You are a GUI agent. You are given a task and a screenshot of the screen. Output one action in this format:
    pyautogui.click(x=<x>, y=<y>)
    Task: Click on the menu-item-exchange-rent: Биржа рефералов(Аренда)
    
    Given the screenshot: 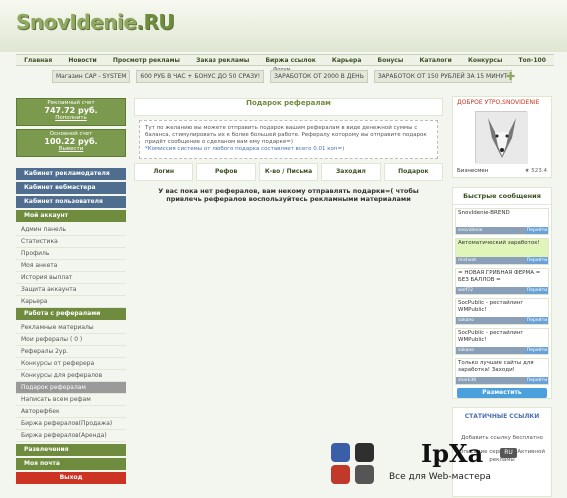 What is the action you would take?
    pyautogui.click(x=71, y=436)
    